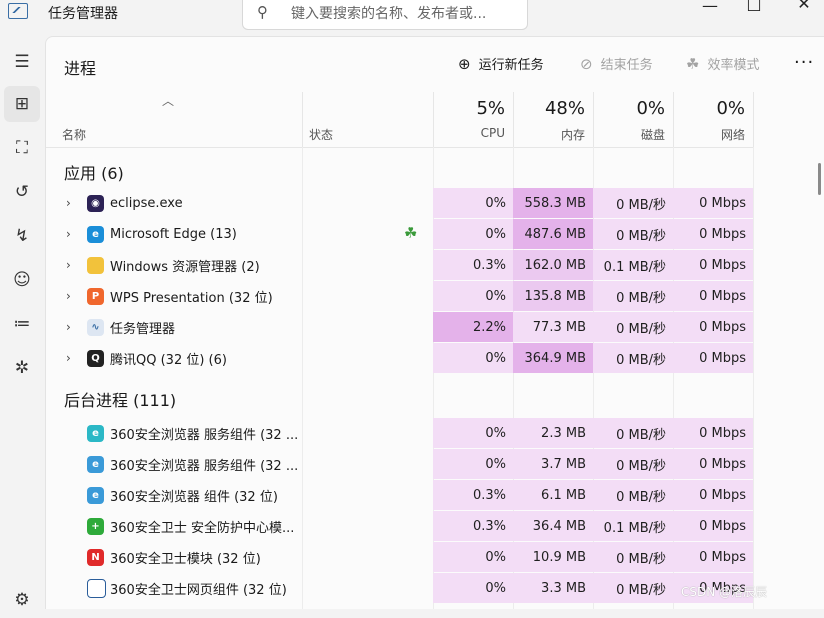  I want to click on column-header-memory: 48% 内存, so click(553, 119).